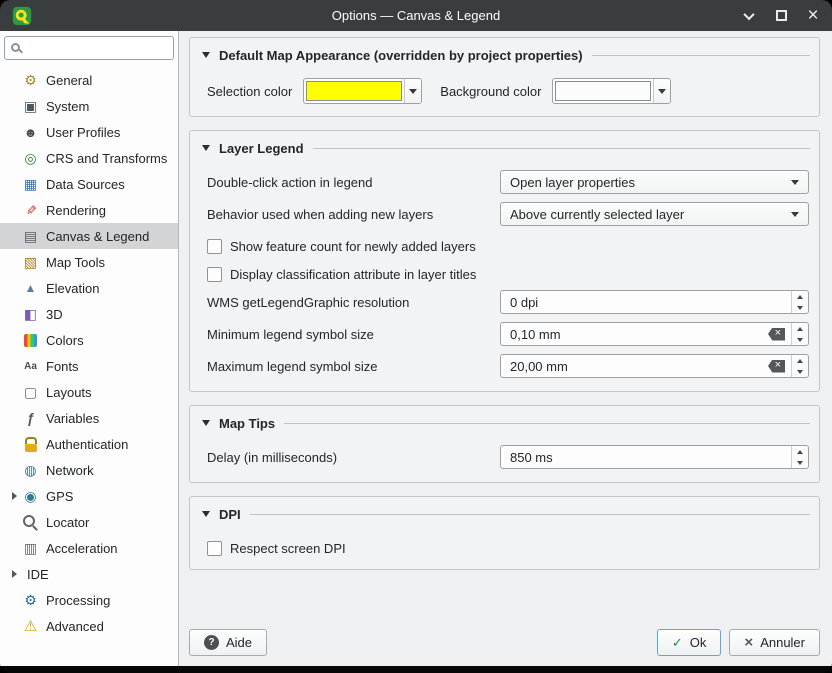 The height and width of the screenshot is (673, 832). Describe the element at coordinates (89, 366) in the screenshot. I see `sidebar-item-fonts: Fonts` at that location.